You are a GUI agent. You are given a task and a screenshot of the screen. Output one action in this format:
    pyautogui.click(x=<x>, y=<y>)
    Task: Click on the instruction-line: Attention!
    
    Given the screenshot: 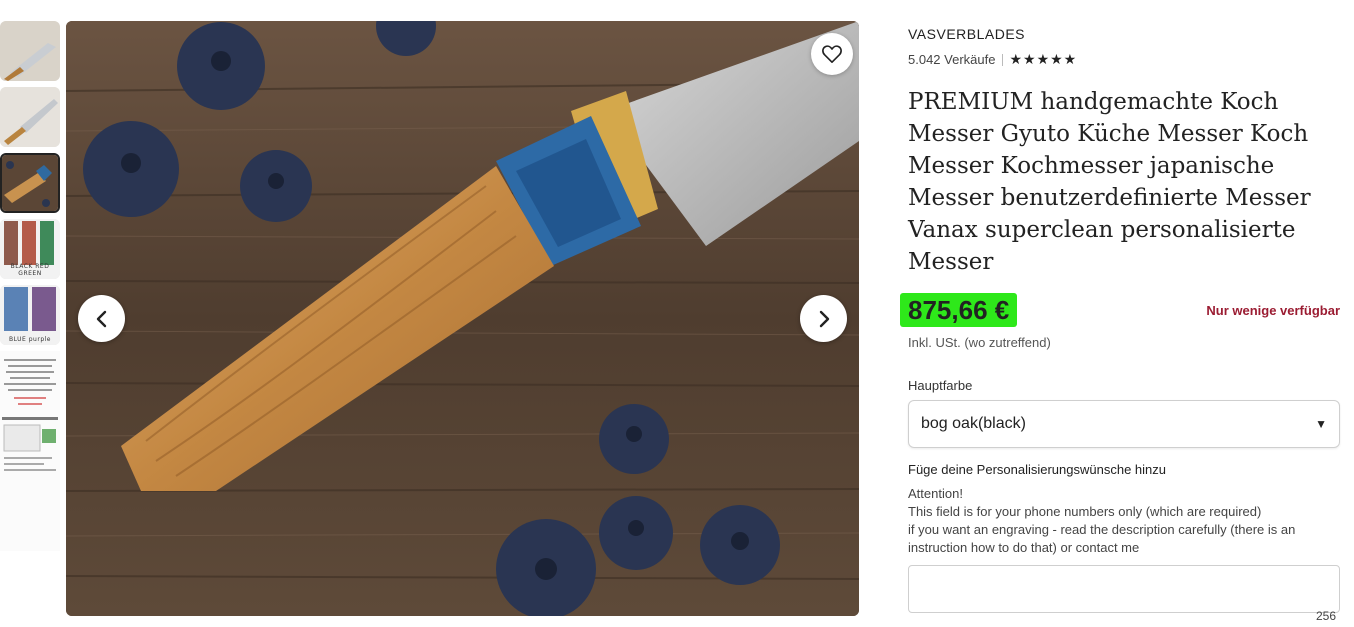 What is the action you would take?
    pyautogui.click(x=935, y=493)
    